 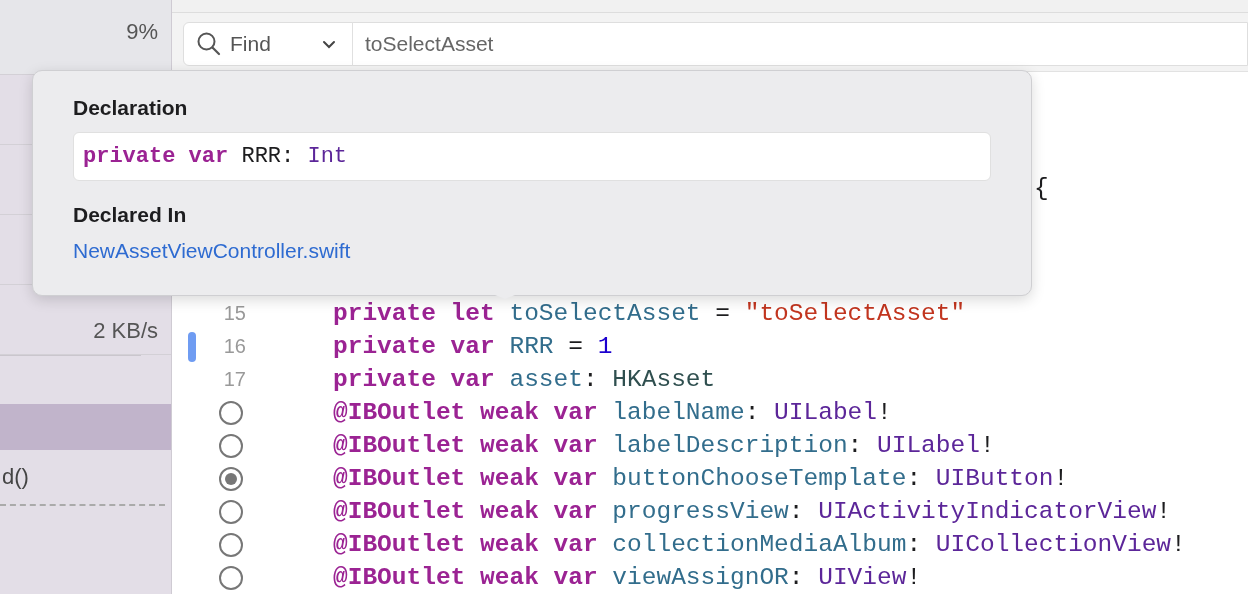 I want to click on code-line: @IBOutlet weak var labelDescription: UILabel!, so click(x=664, y=445).